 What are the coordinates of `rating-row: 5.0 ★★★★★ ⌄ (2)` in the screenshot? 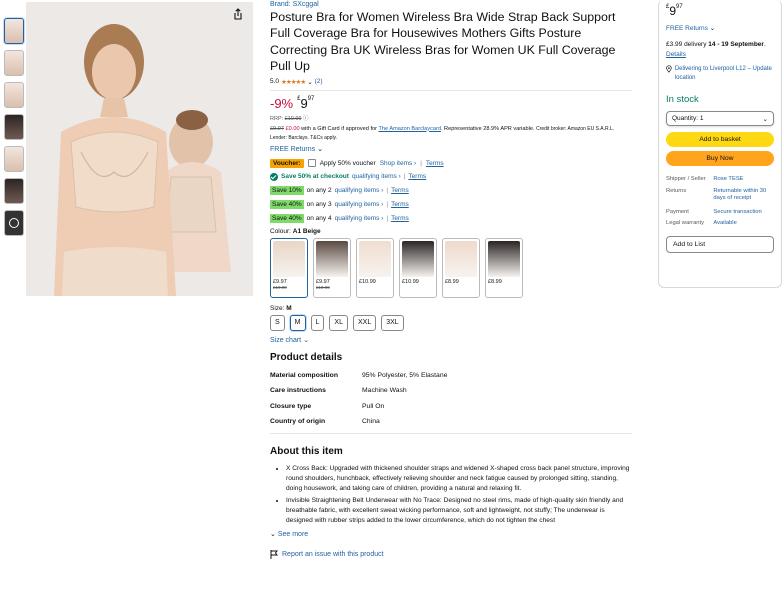 It's located at (451, 82).